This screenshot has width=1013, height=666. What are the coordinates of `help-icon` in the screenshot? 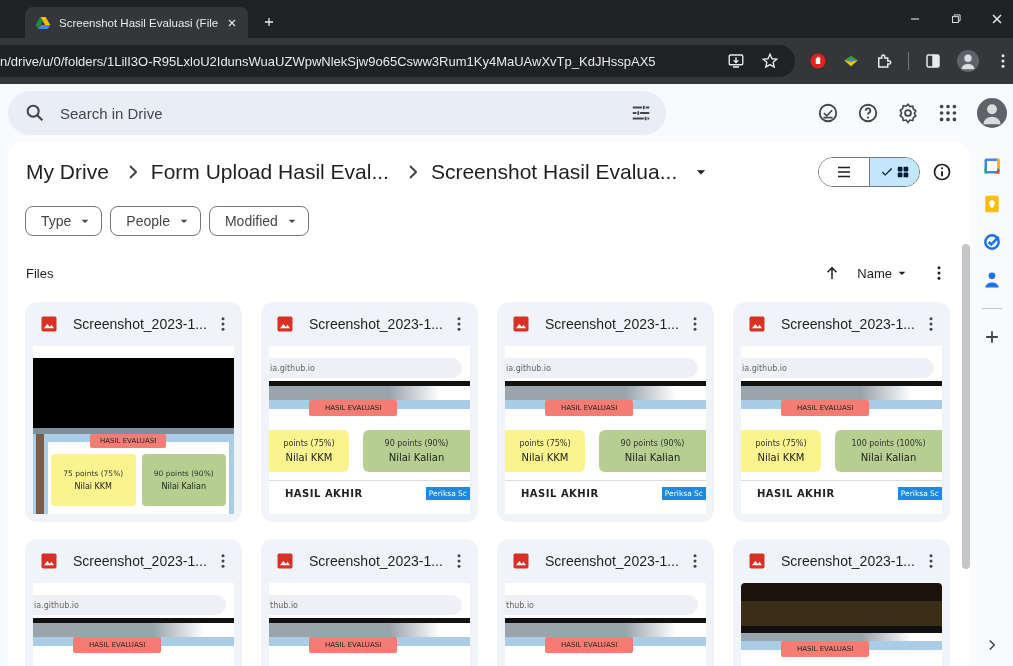 It's located at (868, 113).